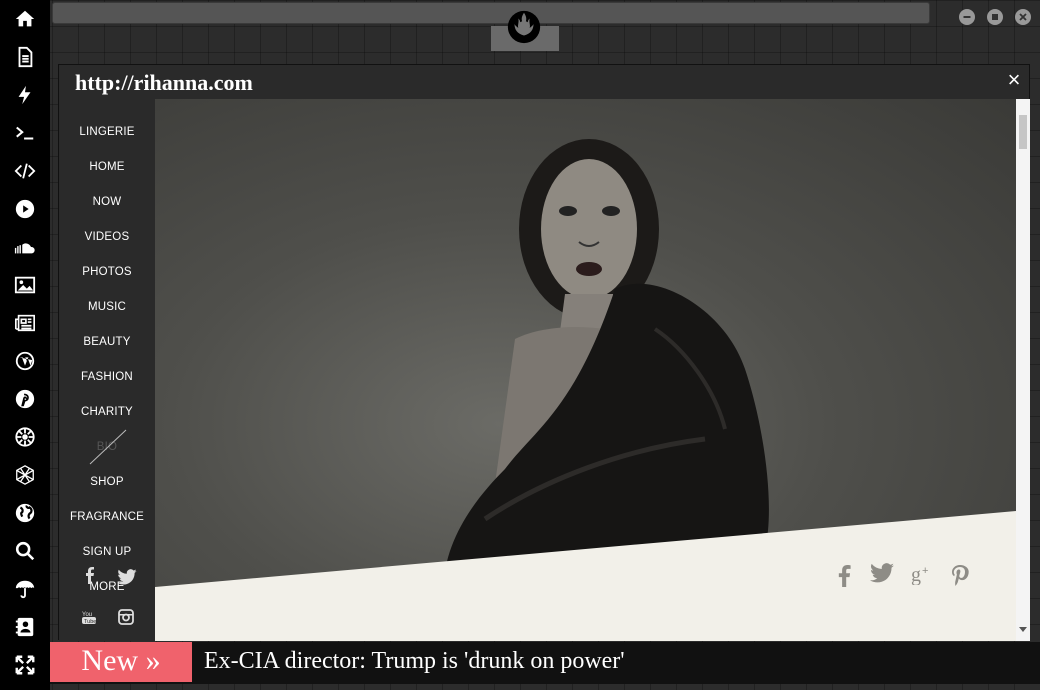  Describe the element at coordinates (25, 627) in the screenshot. I see `contacts-icon` at that location.